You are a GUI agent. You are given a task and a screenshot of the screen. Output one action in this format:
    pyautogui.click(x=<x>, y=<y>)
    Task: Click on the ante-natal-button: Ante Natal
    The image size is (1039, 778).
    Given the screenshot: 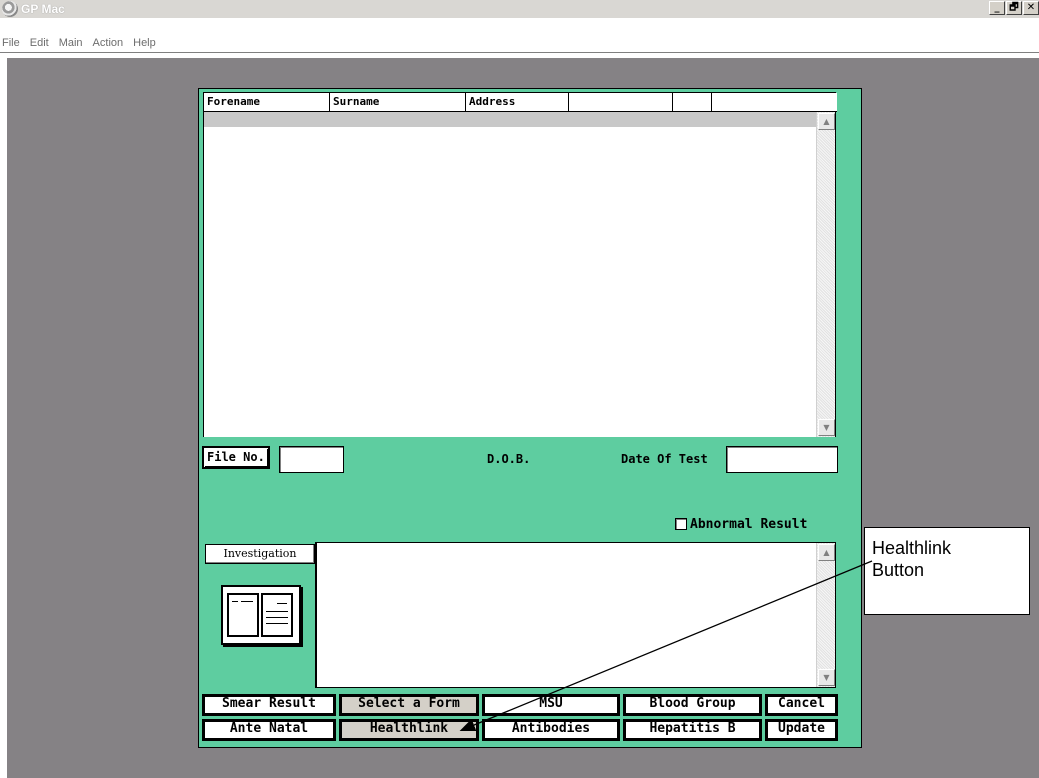 What is the action you would take?
    pyautogui.click(x=269, y=730)
    